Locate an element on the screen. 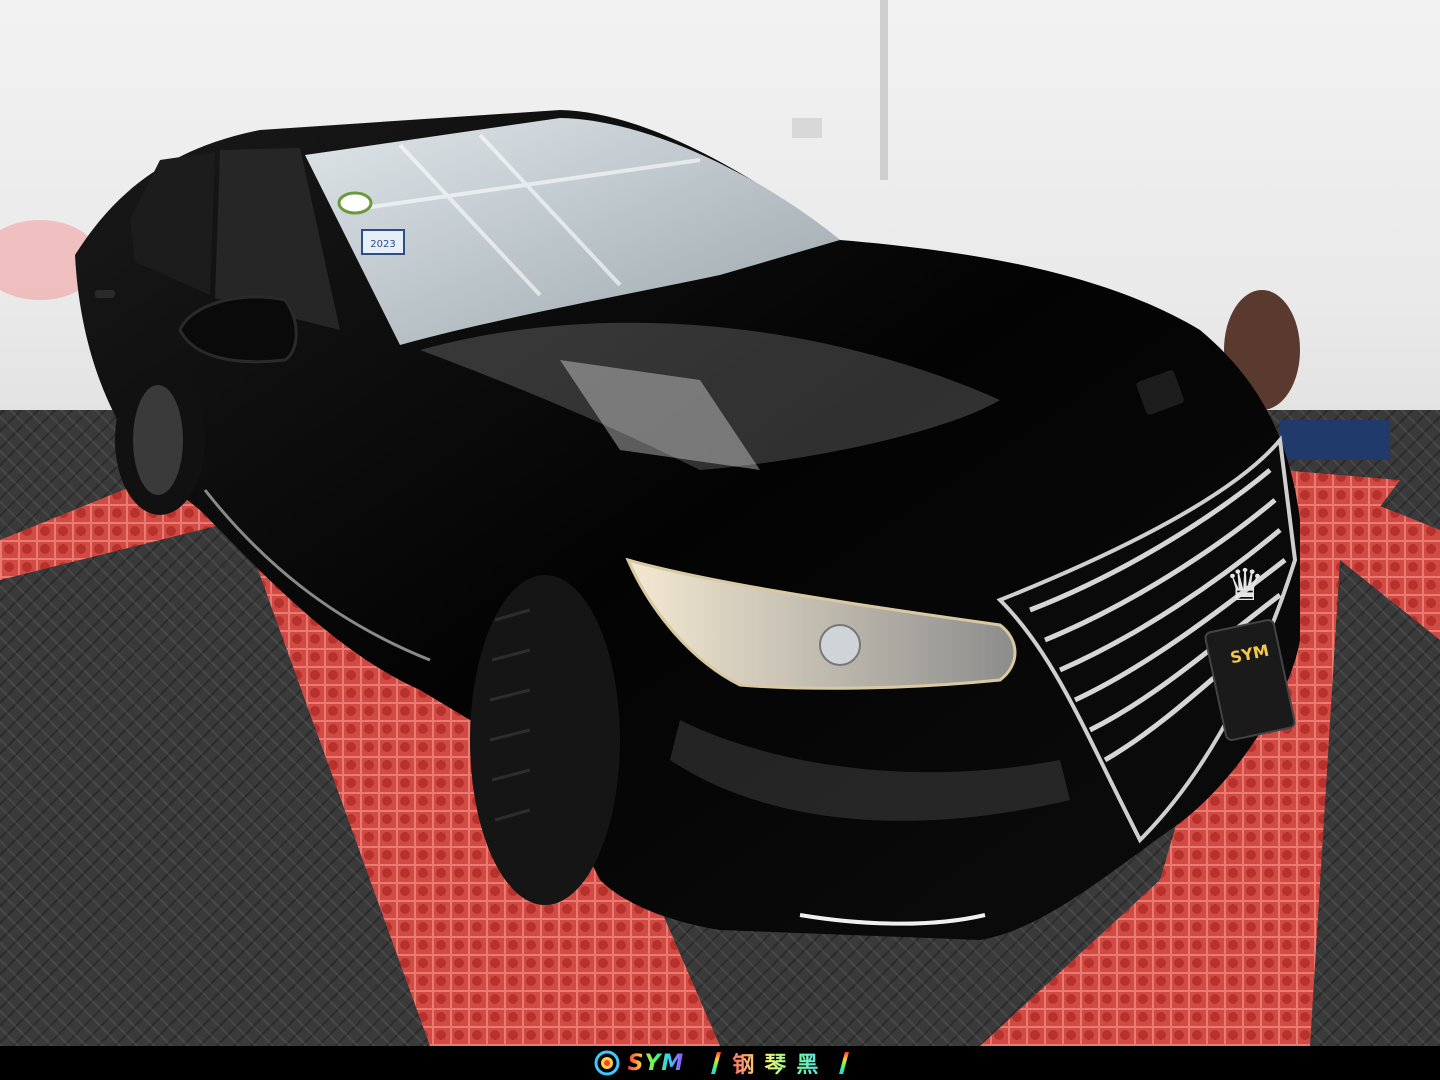 This screenshot has height=1080, width=1440. brand-text: SYM is located at coordinates (656, 1063).